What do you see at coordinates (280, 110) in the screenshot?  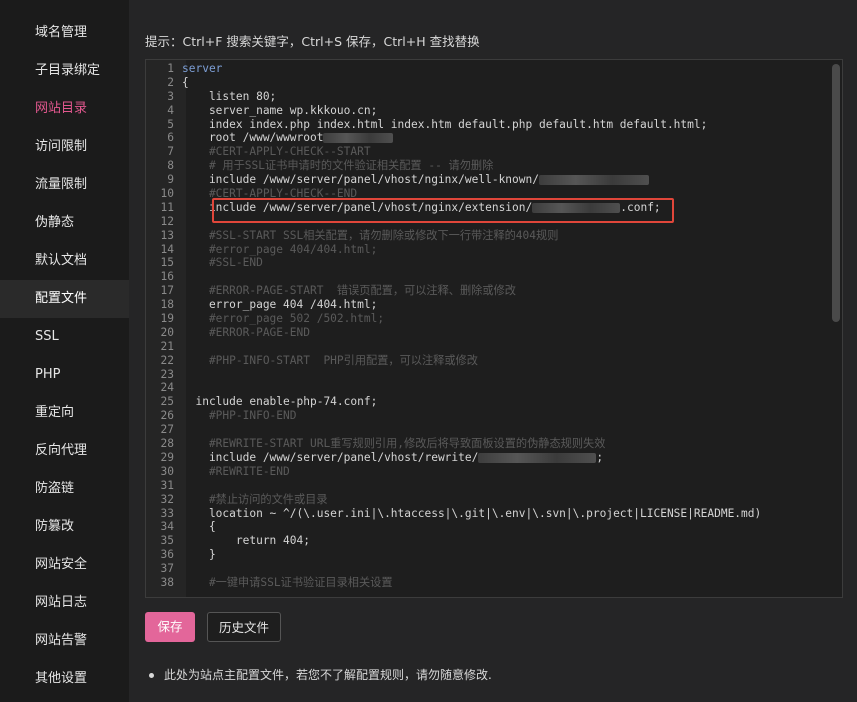 I see `line-text: server_name wp.kkkouo.cn;` at bounding box center [280, 110].